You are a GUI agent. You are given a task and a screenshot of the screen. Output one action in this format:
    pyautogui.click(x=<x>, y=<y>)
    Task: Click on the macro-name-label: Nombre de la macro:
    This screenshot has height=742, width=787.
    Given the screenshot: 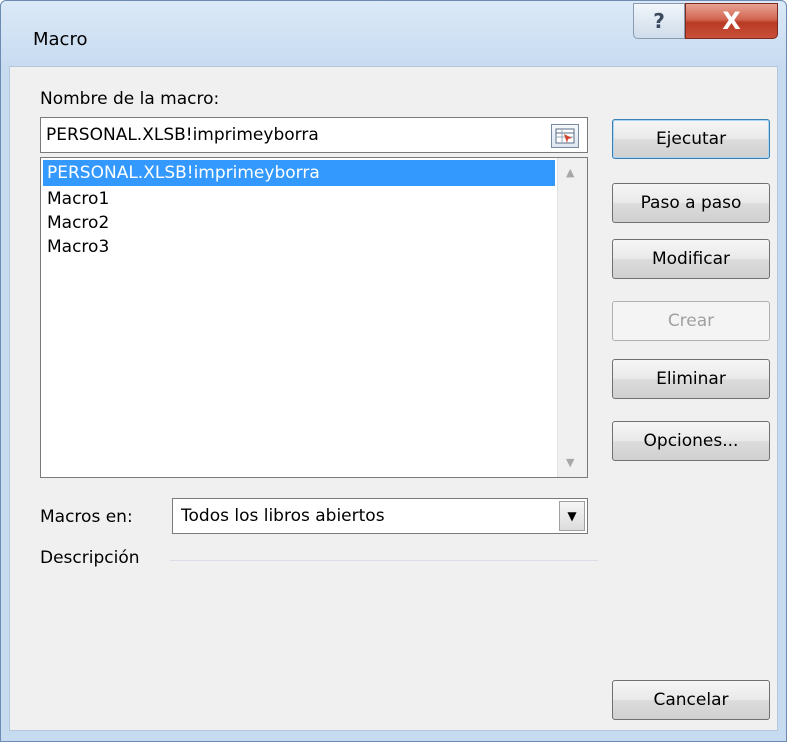 What is the action you would take?
    pyautogui.click(x=130, y=99)
    